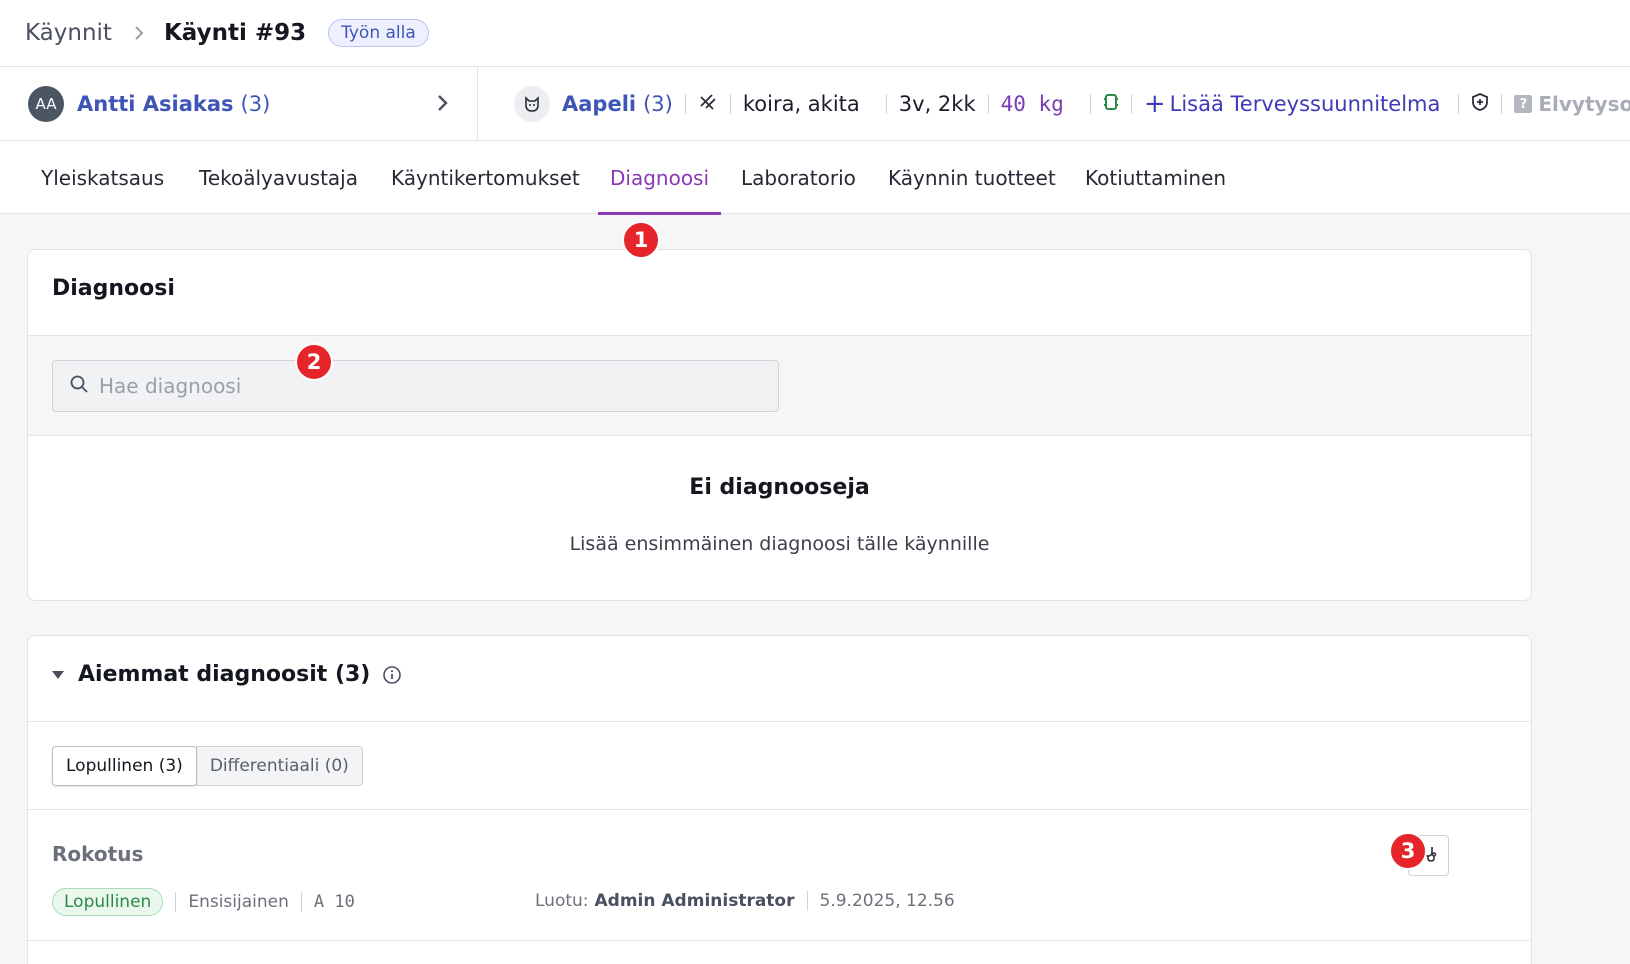 This screenshot has width=1630, height=964. What do you see at coordinates (419, 386) in the screenshot?
I see `diagnosis-search-input` at bounding box center [419, 386].